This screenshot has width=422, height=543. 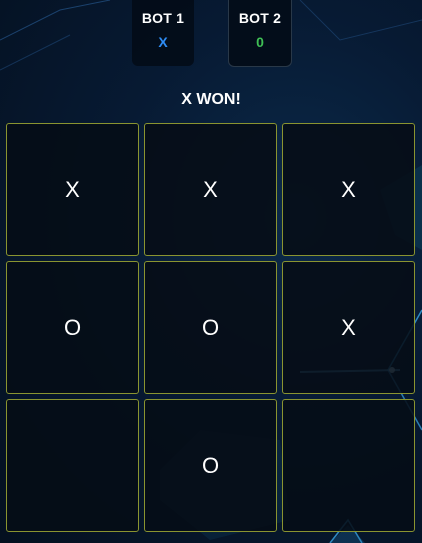 What do you see at coordinates (163, 18) in the screenshot?
I see `player-name: BOT 1` at bounding box center [163, 18].